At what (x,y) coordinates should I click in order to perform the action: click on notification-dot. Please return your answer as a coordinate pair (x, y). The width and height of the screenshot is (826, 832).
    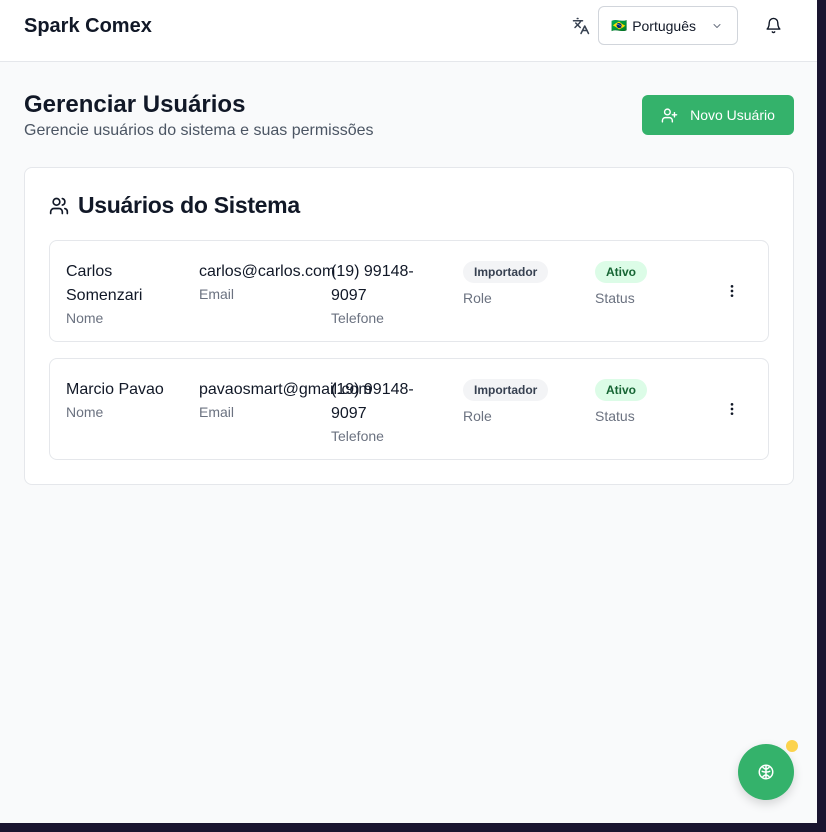
    Looking at the image, I should click on (792, 746).